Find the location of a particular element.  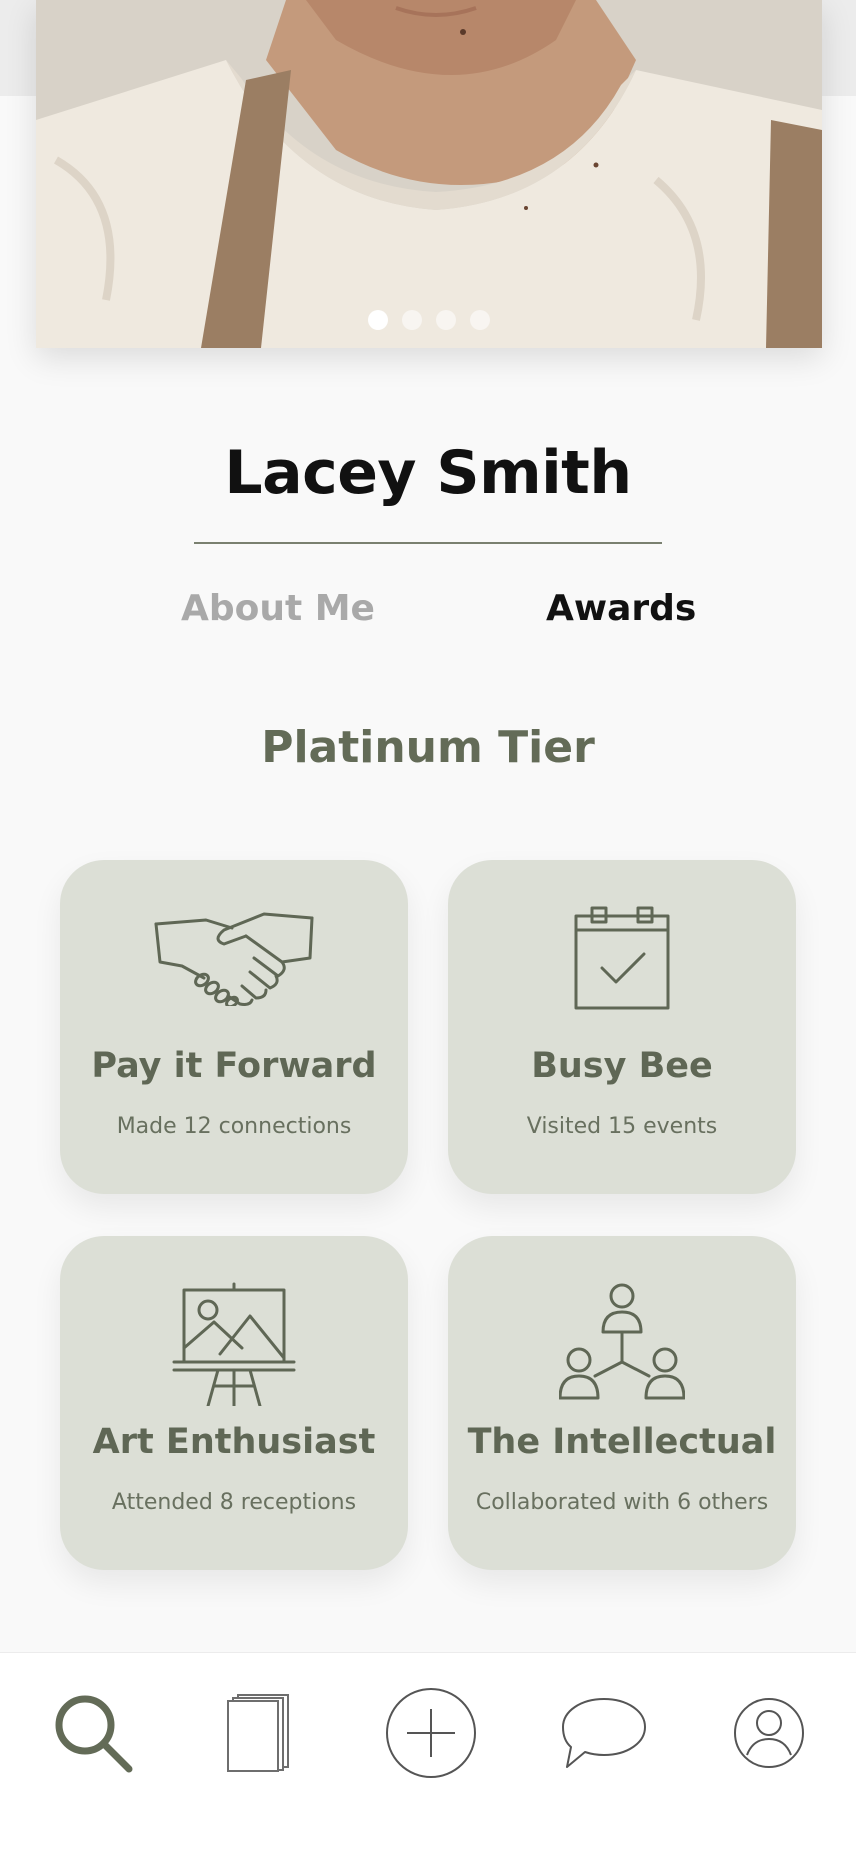

award-card: Pay it Forward Made 12 connections is located at coordinates (234, 1027).